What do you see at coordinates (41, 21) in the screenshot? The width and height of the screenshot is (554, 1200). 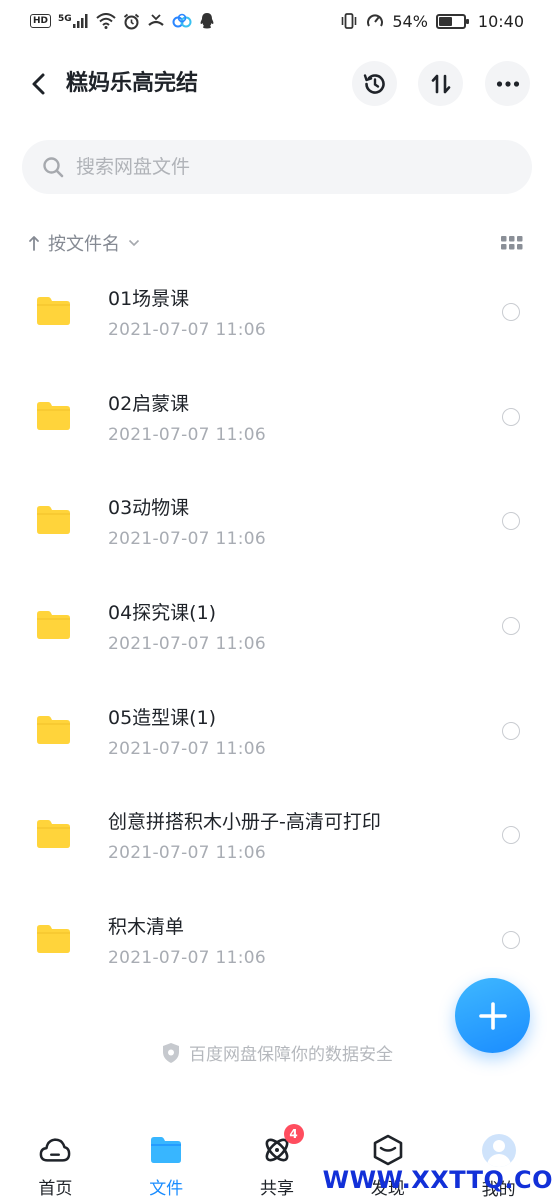 I see `hd-badge: HD` at bounding box center [41, 21].